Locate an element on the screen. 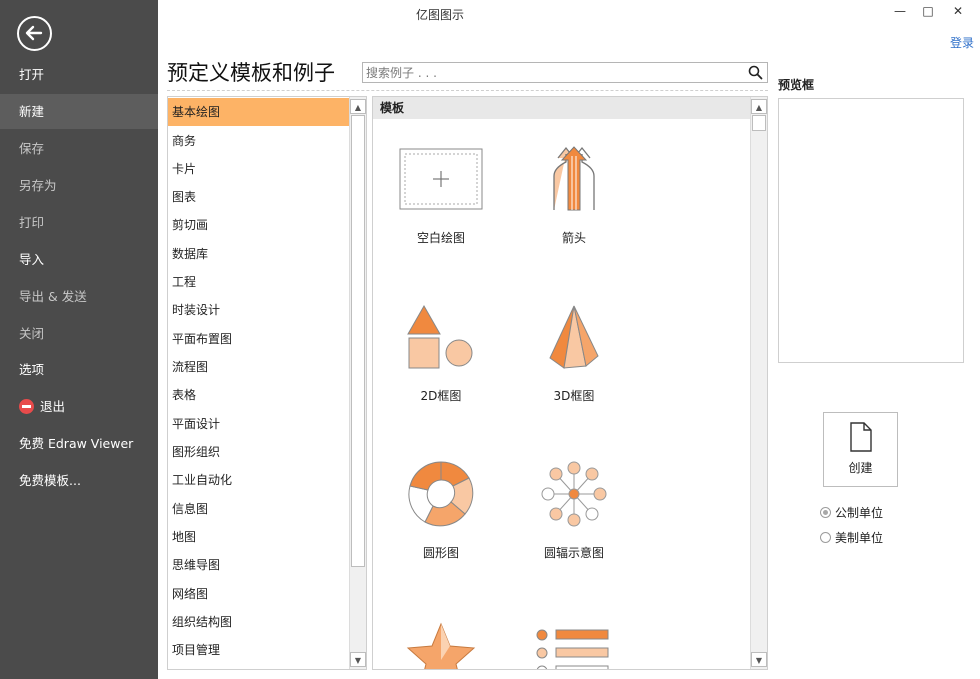 This screenshot has width=980, height=679. login-link: 登录 is located at coordinates (962, 42).